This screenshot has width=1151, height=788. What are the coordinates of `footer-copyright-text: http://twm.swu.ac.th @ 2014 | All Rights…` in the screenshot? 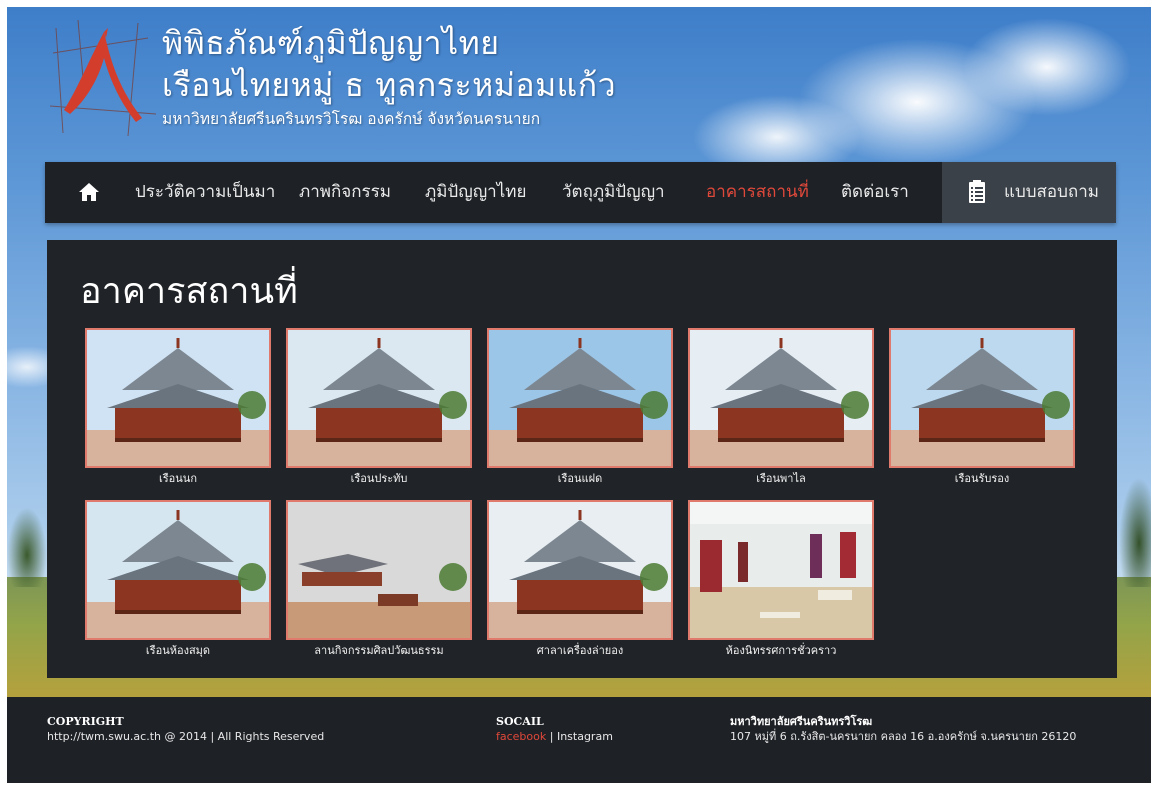 It's located at (186, 736).